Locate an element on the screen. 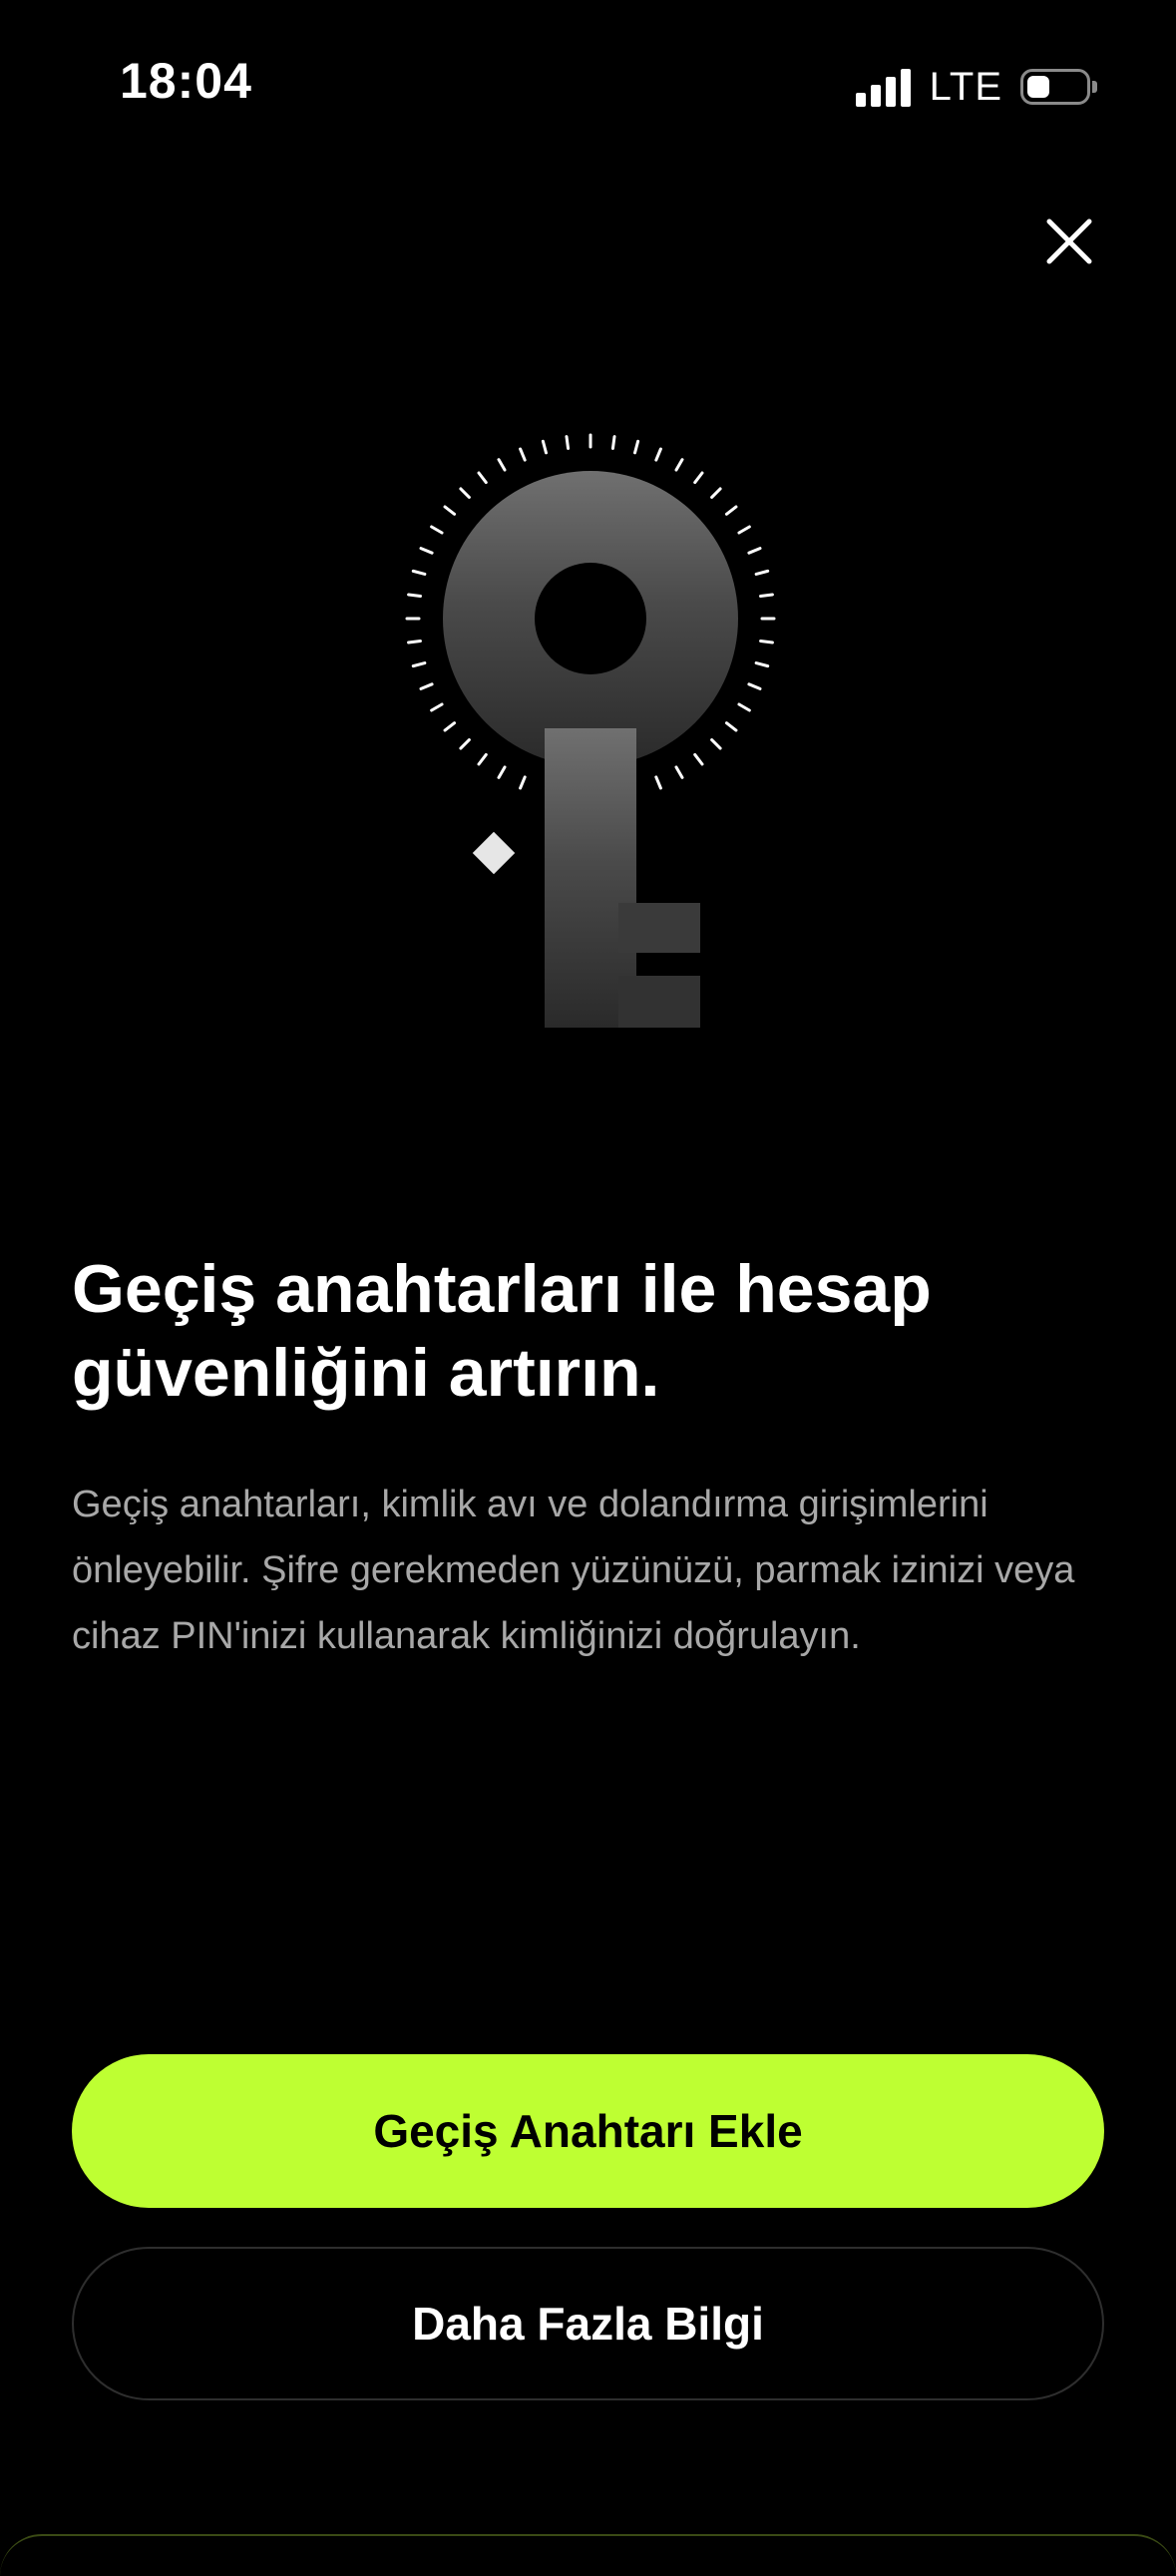 This screenshot has width=1176, height=2576. signal-icon is located at coordinates (886, 87).